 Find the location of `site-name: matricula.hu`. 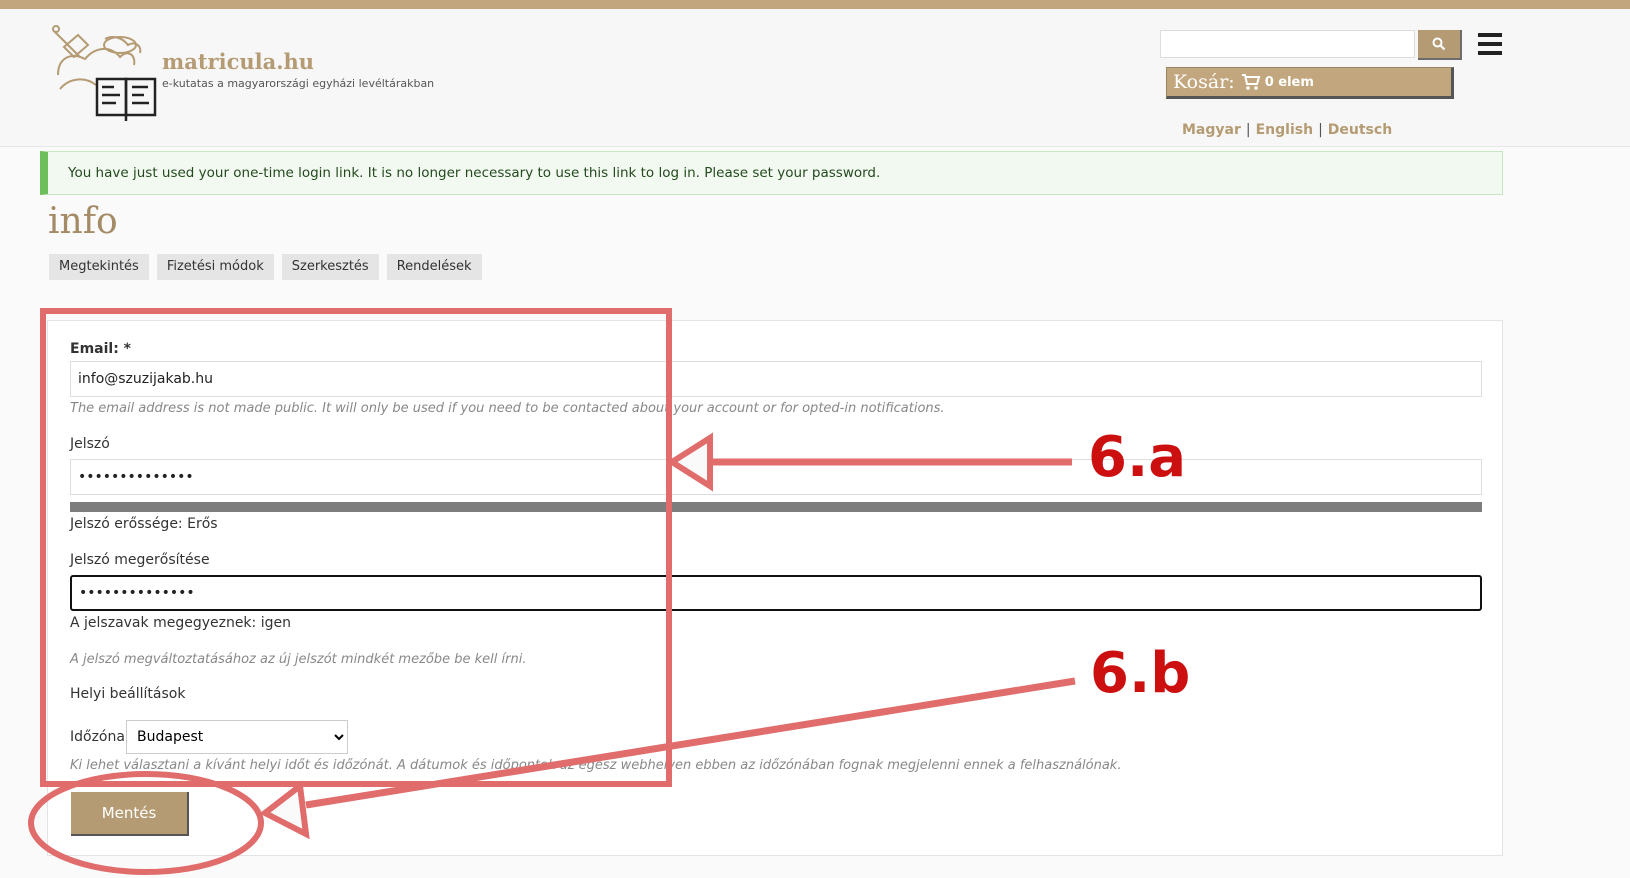

site-name: matricula.hu is located at coordinates (238, 61).